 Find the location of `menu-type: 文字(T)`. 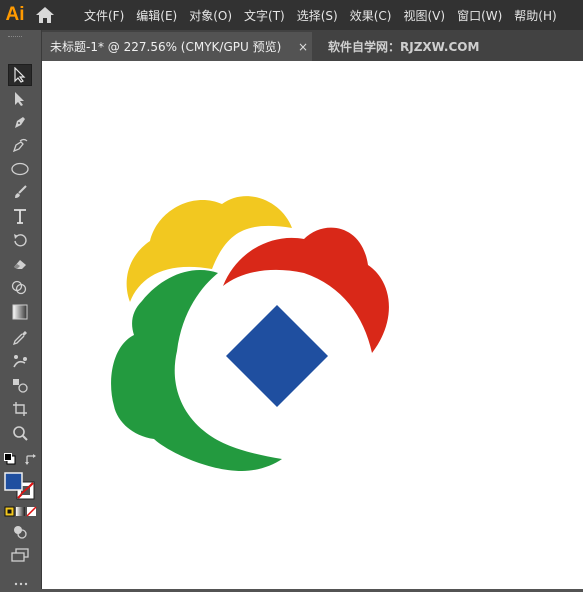

menu-type: 文字(T) is located at coordinates (264, 15).